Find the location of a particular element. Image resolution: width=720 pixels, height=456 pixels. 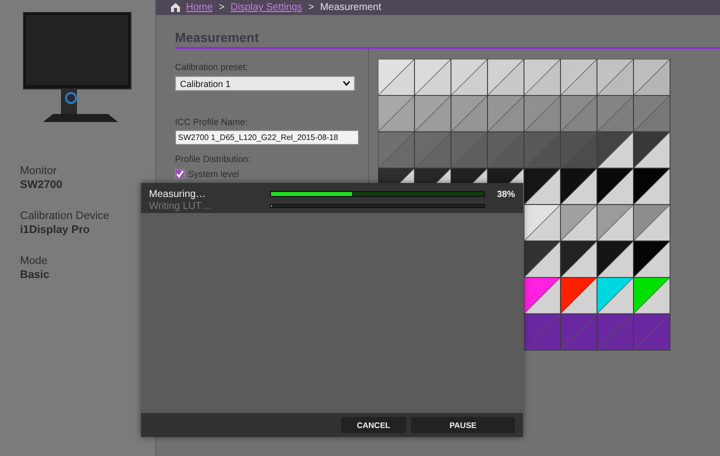

section-title: Measurement is located at coordinates (447, 40).